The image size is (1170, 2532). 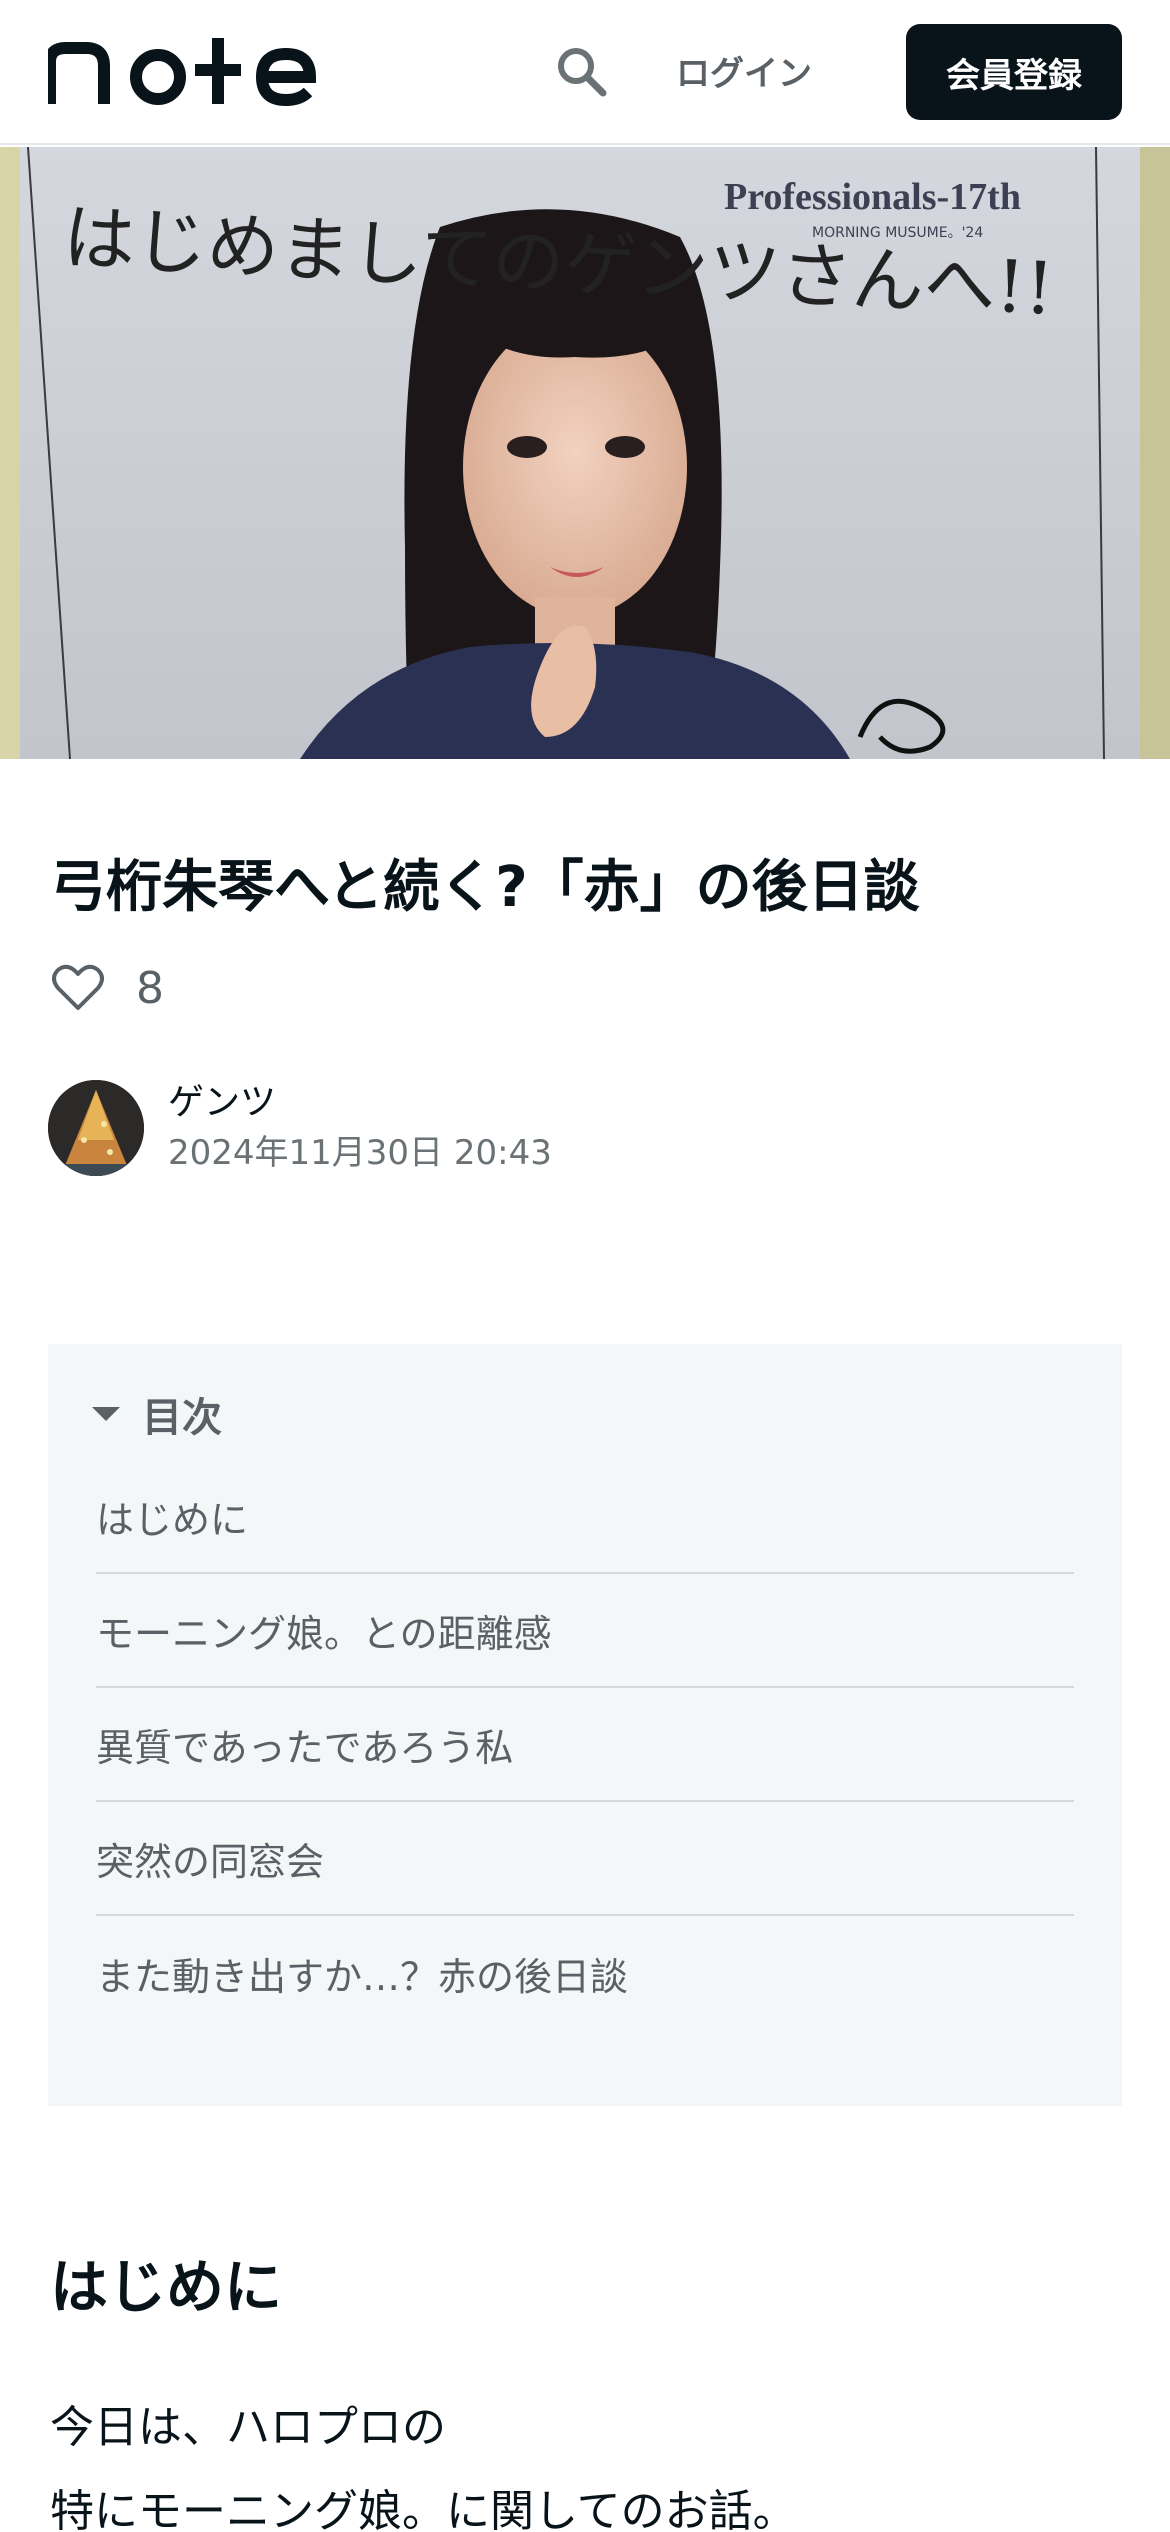 What do you see at coordinates (106, 1414) in the screenshot?
I see `caret-down-icon` at bounding box center [106, 1414].